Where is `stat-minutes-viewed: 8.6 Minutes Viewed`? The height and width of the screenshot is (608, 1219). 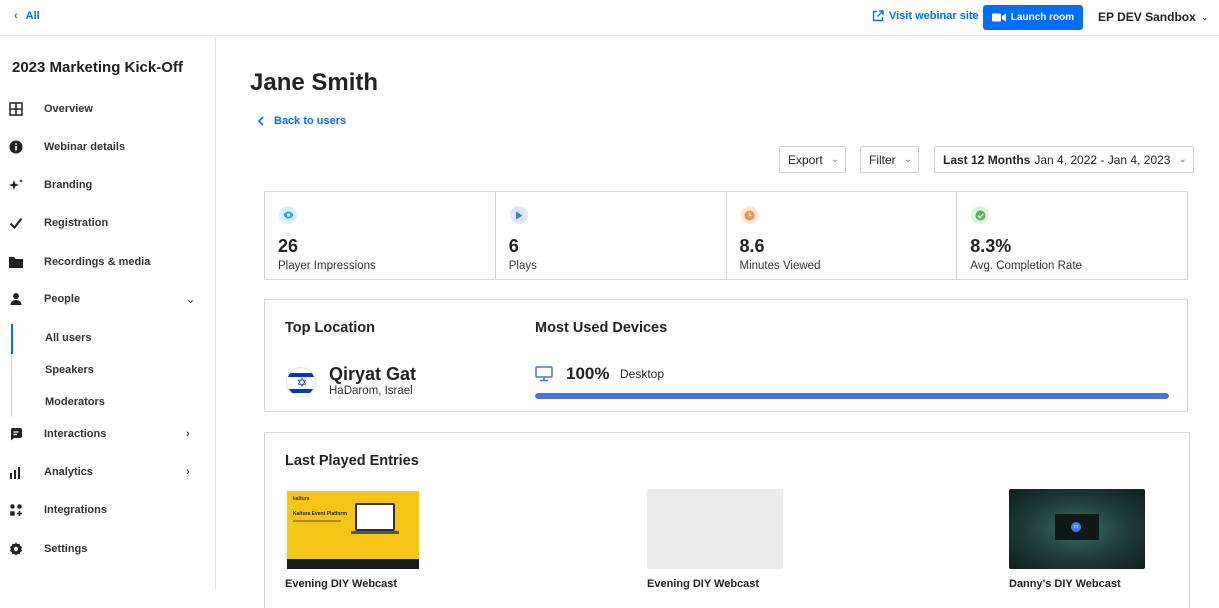
stat-minutes-viewed: 8.6 Minutes Viewed is located at coordinates (842, 235).